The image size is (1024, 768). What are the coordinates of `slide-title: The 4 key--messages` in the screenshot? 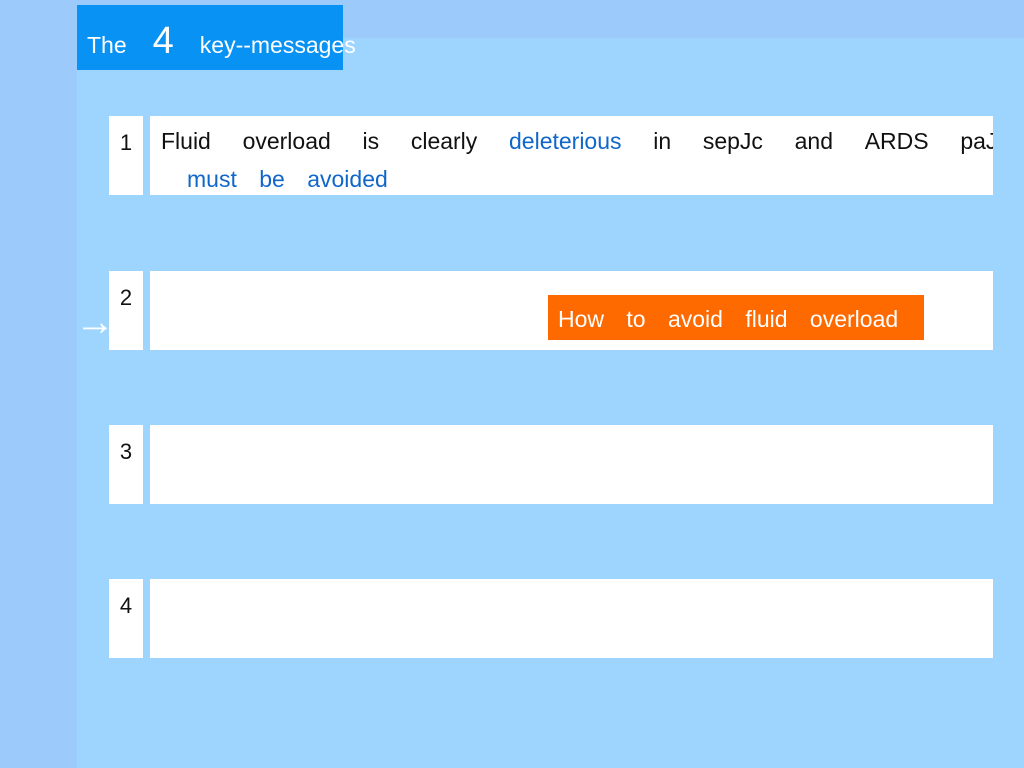 It's located at (221, 50).